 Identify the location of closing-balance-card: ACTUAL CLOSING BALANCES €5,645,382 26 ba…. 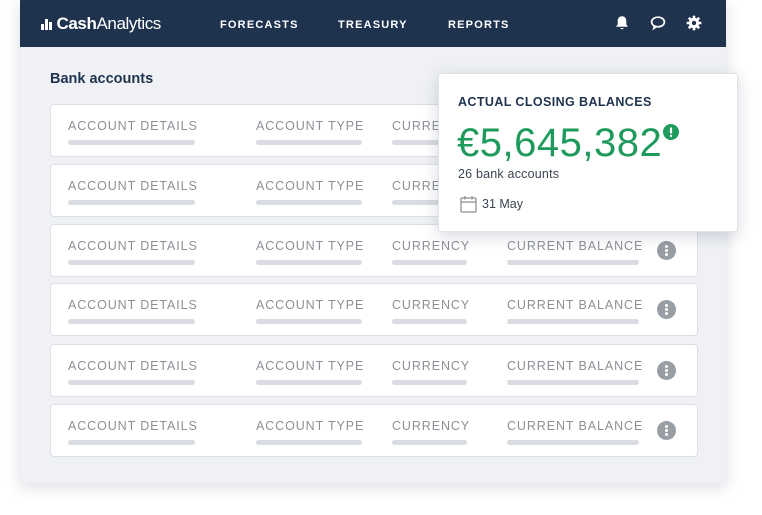
(588, 152).